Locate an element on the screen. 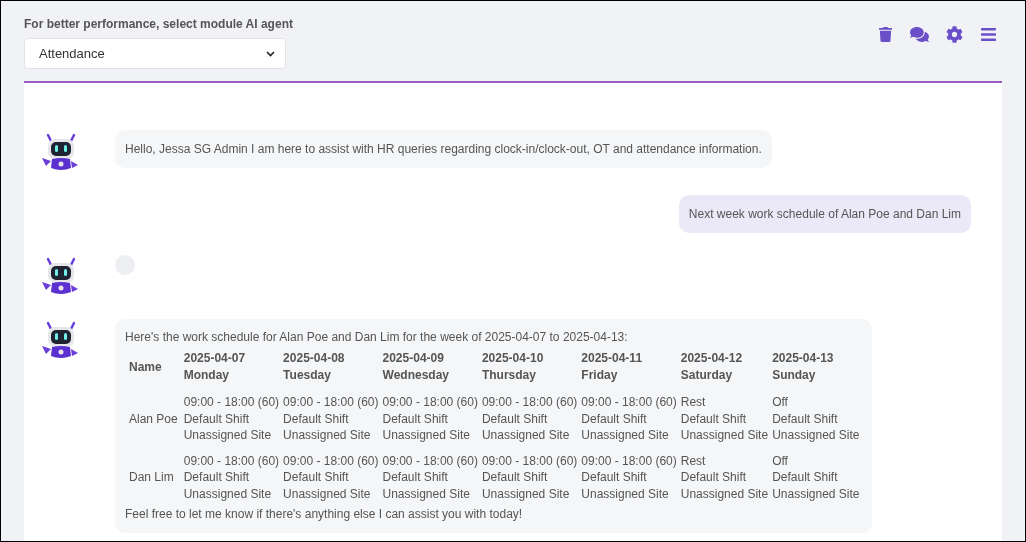  delete-icon is located at coordinates (885, 34).